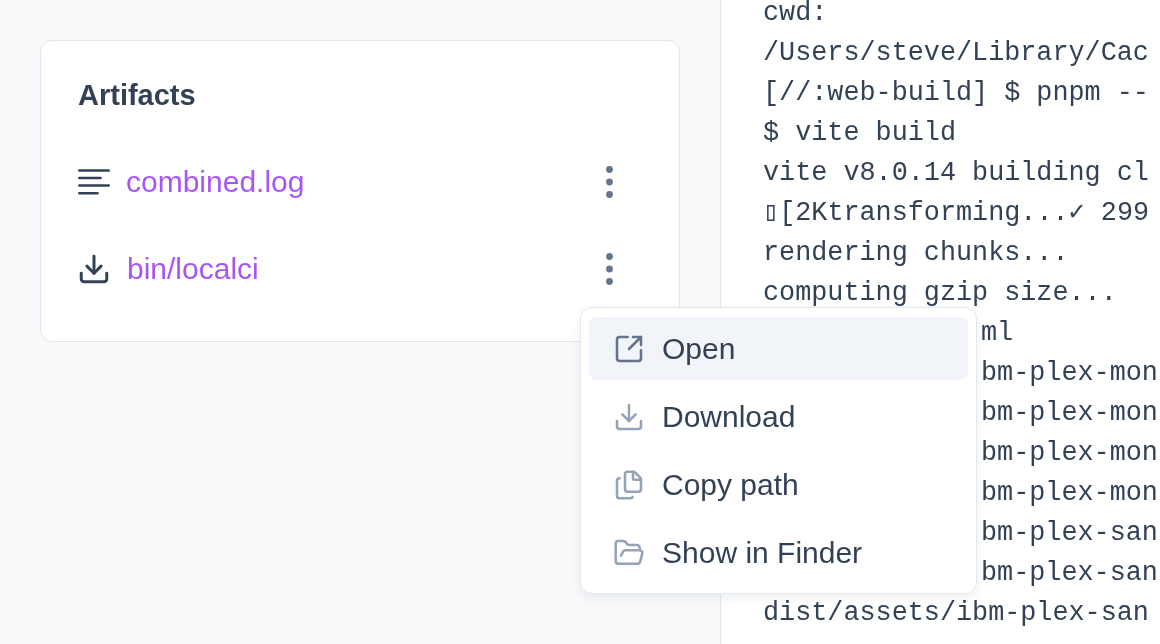 Image resolution: width=1160 pixels, height=644 pixels. What do you see at coordinates (778, 552) in the screenshot?
I see `menu-item: Show in Finder` at bounding box center [778, 552].